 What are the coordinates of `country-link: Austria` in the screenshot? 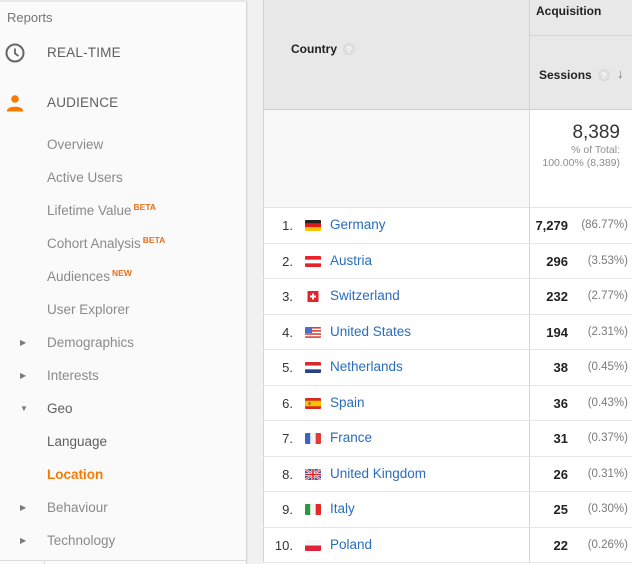 It's located at (351, 260).